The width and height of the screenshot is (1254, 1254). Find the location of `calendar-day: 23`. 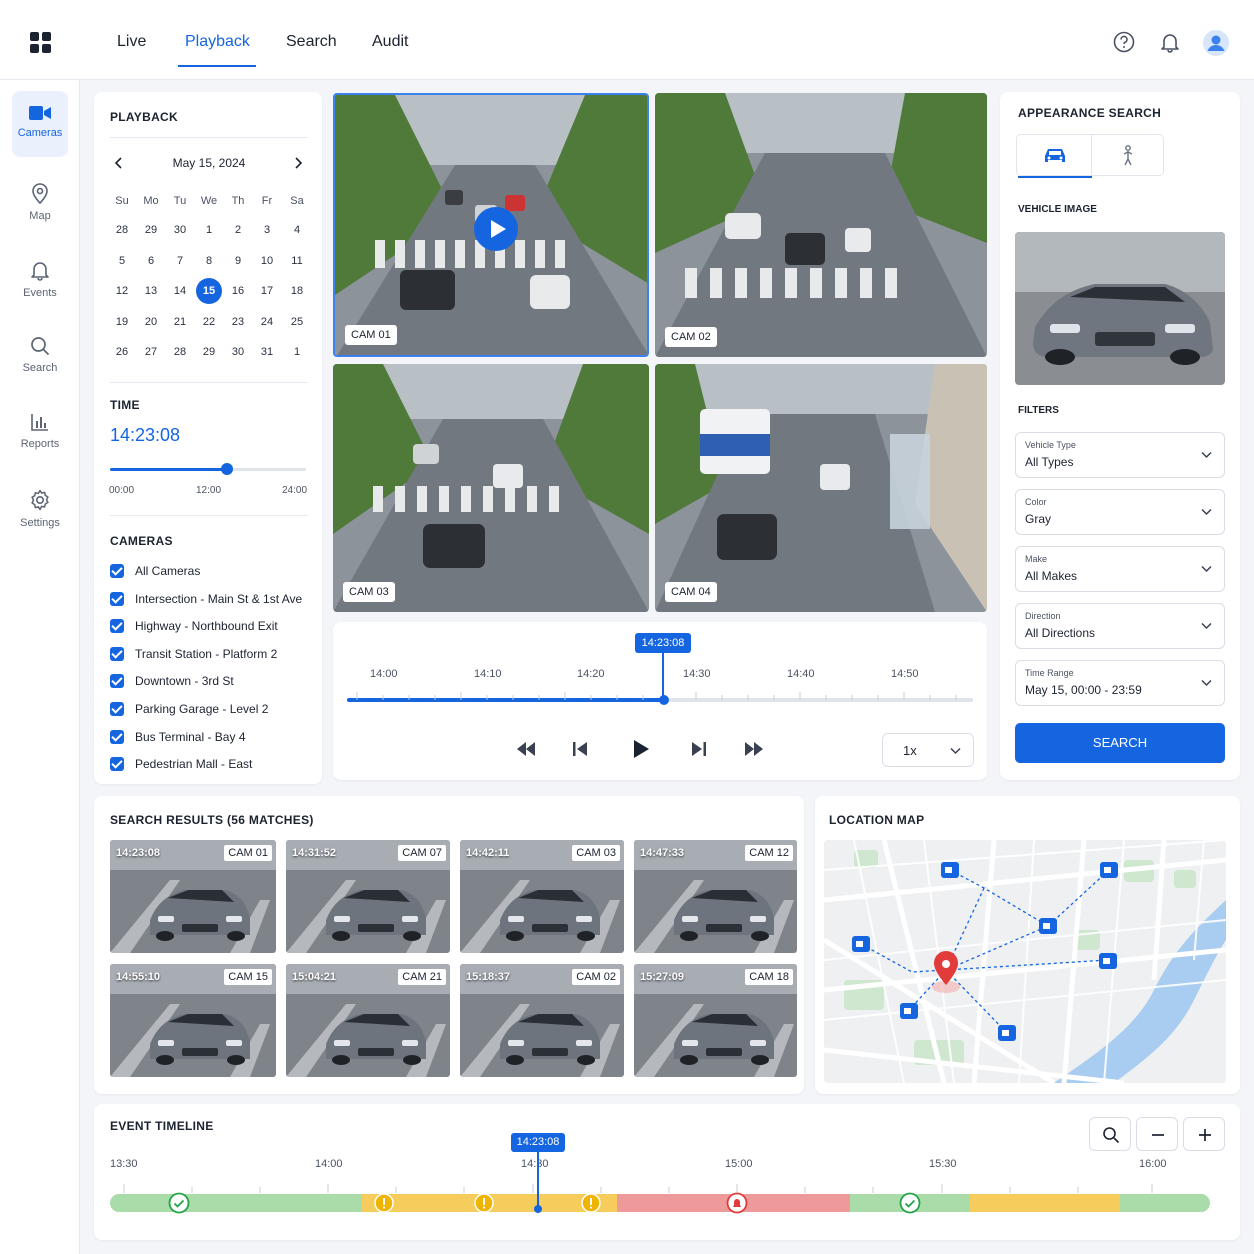

calendar-day: 23 is located at coordinates (238, 322).